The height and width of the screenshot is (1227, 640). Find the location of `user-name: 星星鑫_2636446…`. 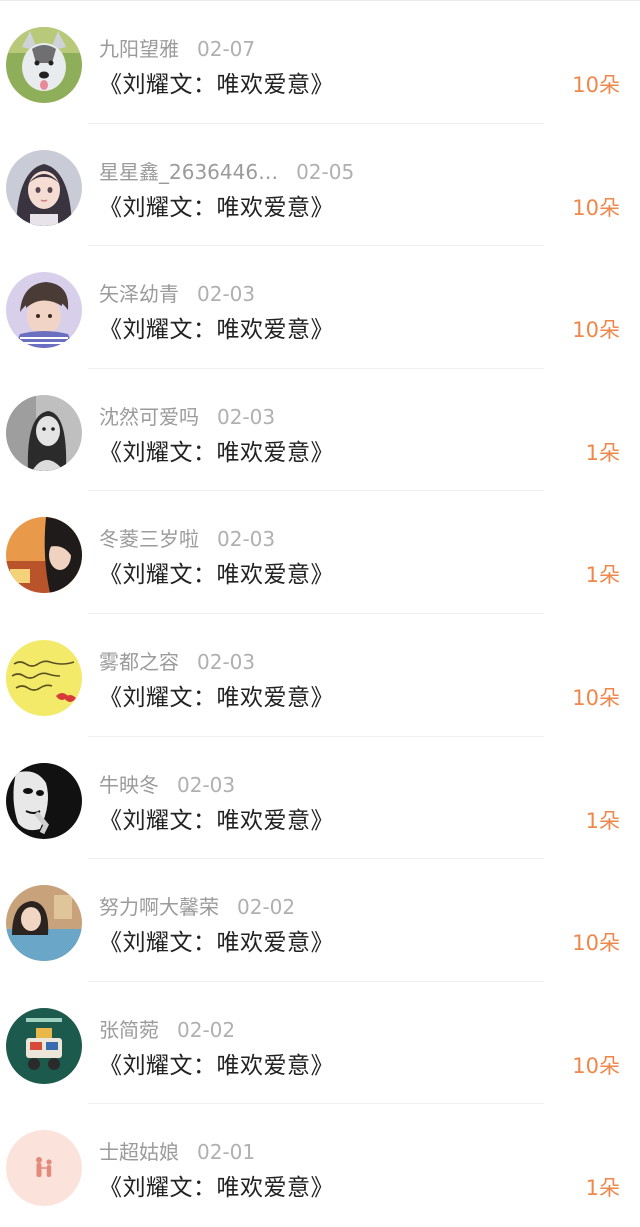

user-name: 星星鑫_2636446… is located at coordinates (188, 172).